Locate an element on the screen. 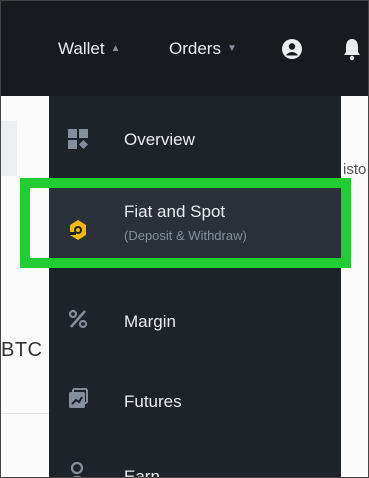 This screenshot has width=369, height=478. menu-item-overview-label: Overview is located at coordinates (159, 139).